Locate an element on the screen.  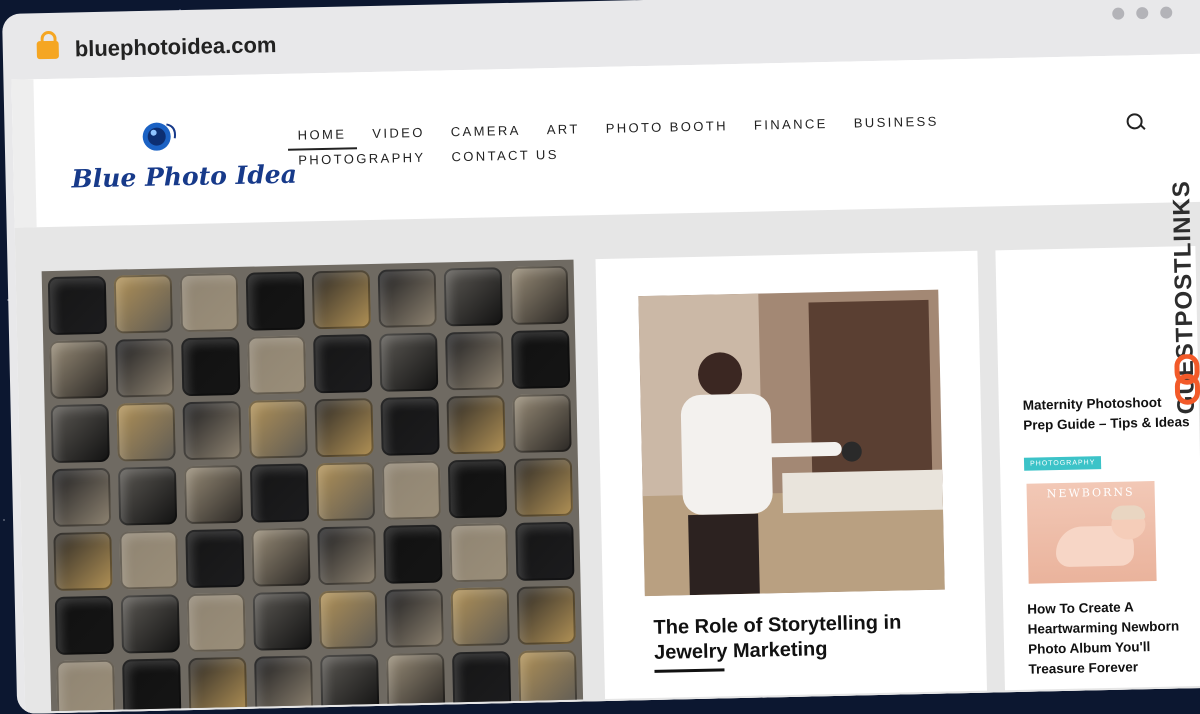
nav-home: HOME is located at coordinates (322, 136).